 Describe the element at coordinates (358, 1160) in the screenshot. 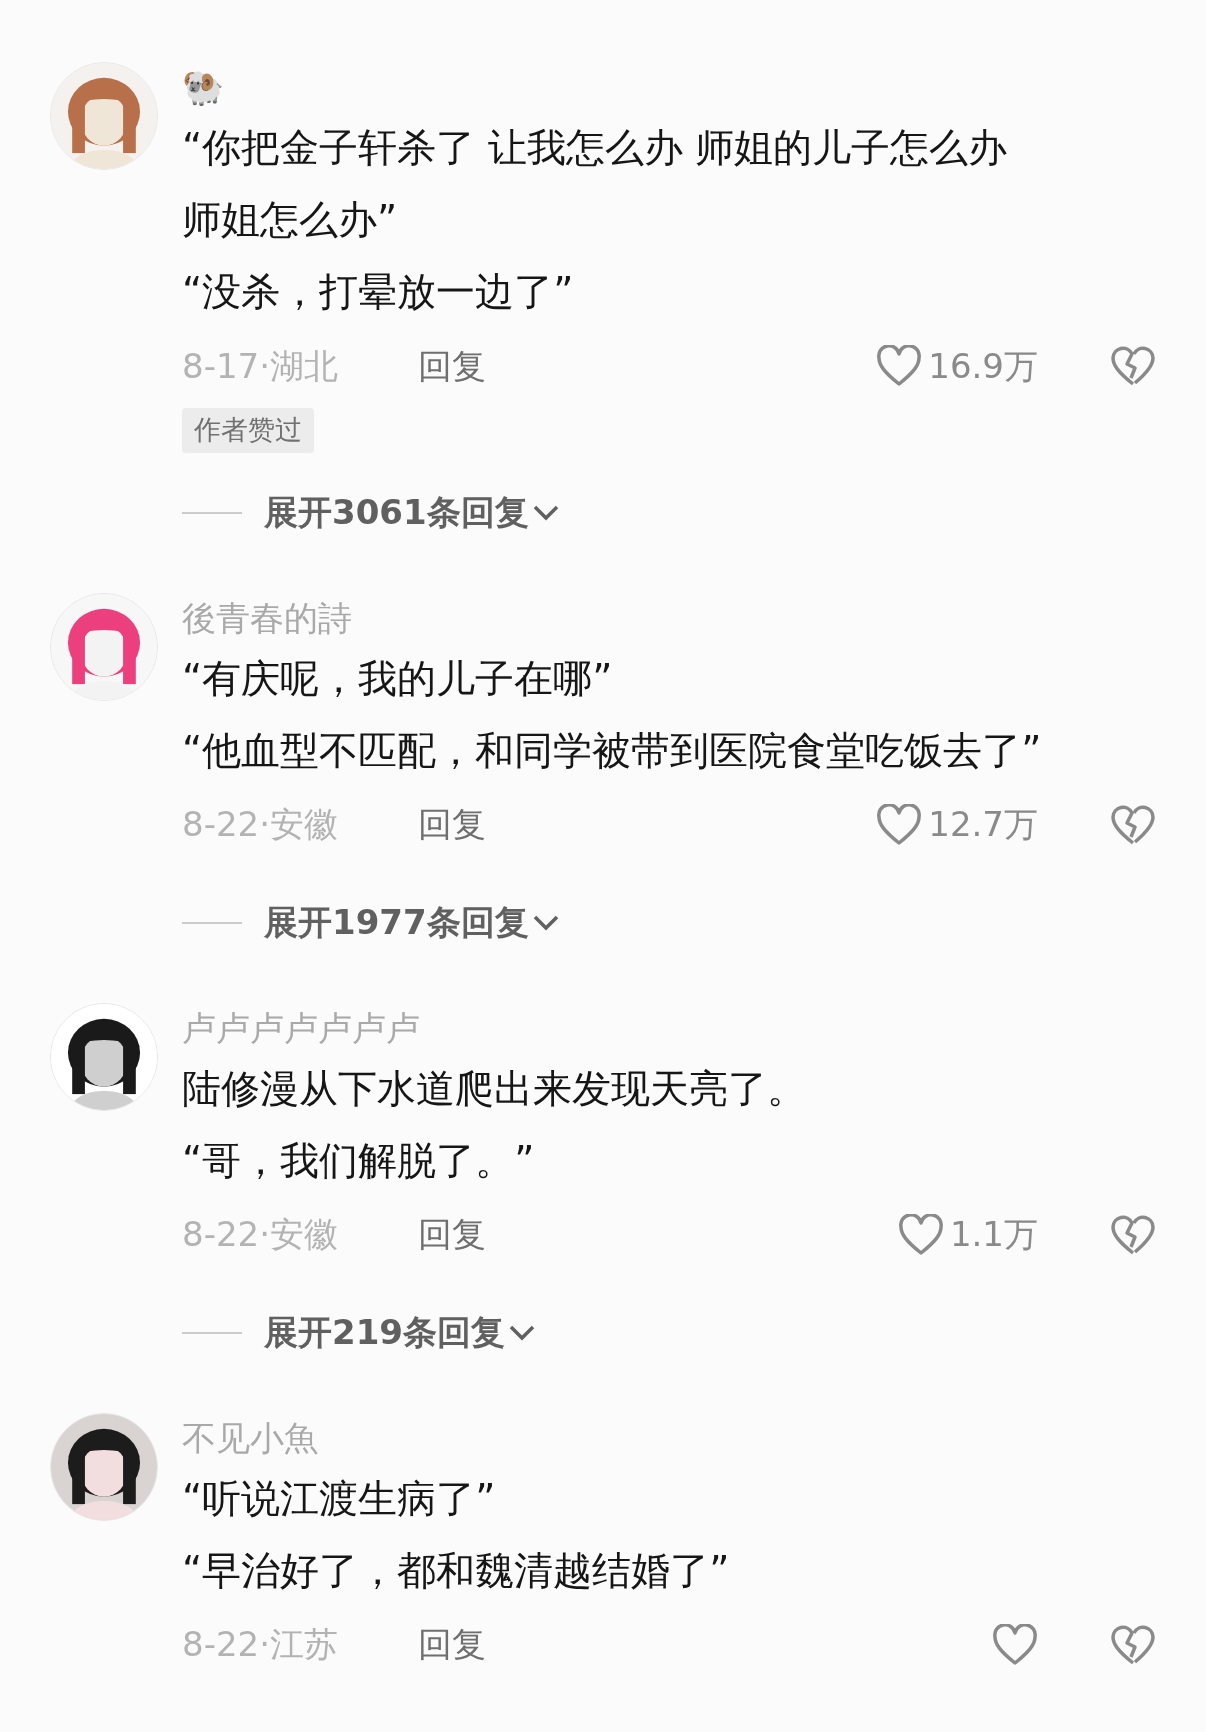

I see `comment-text: “哥，我们解脱了。”` at that location.